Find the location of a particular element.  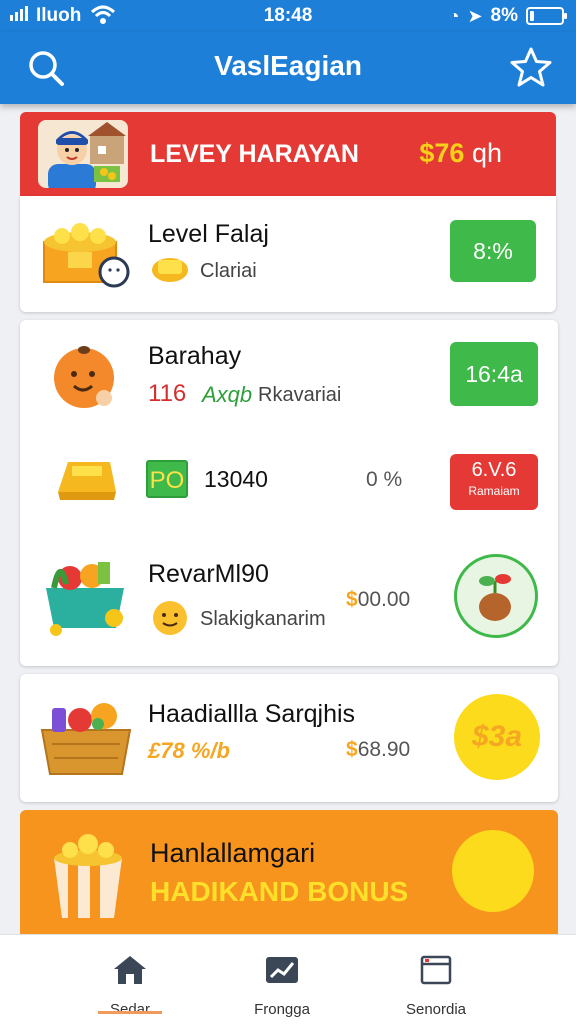

nav-label: Frongga is located at coordinates (282, 1009).